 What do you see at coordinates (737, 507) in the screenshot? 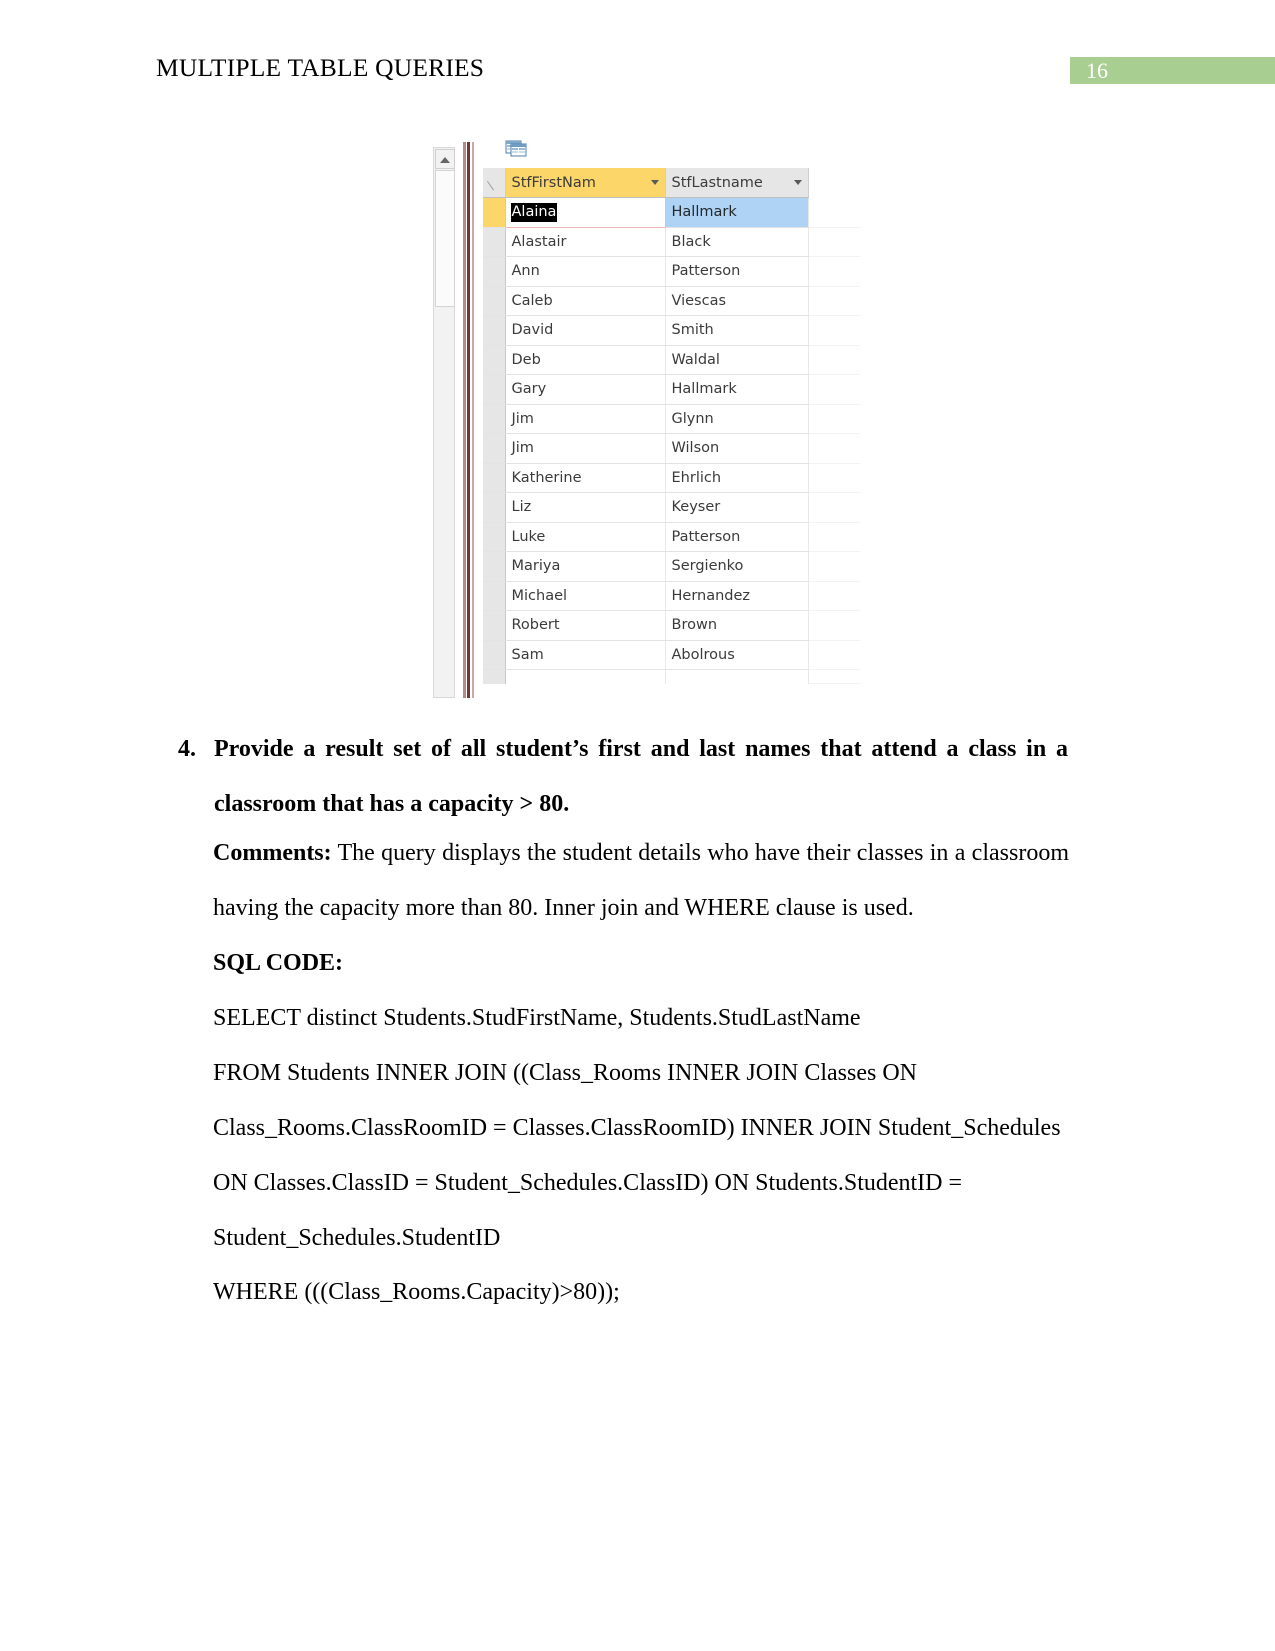
I see `cell-last-name: Keyser` at bounding box center [737, 507].